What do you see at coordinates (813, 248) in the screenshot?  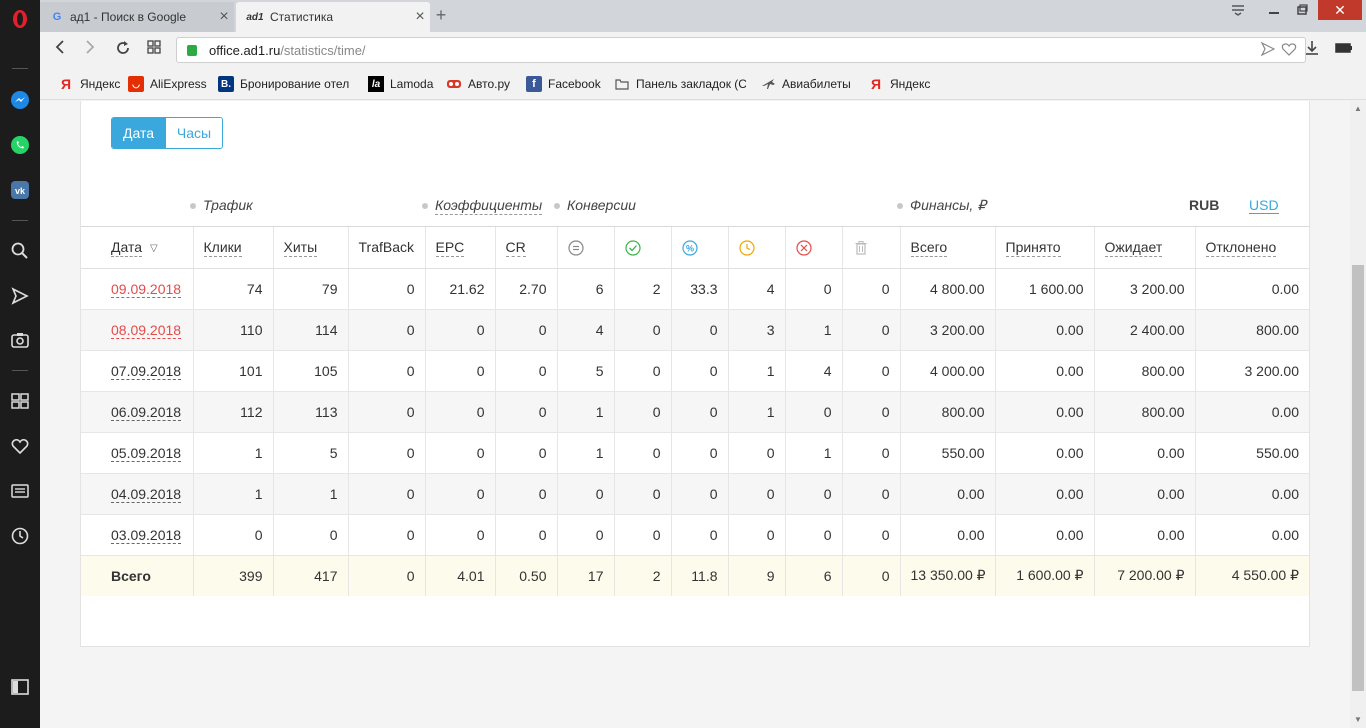 I see `column-header-rejected` at bounding box center [813, 248].